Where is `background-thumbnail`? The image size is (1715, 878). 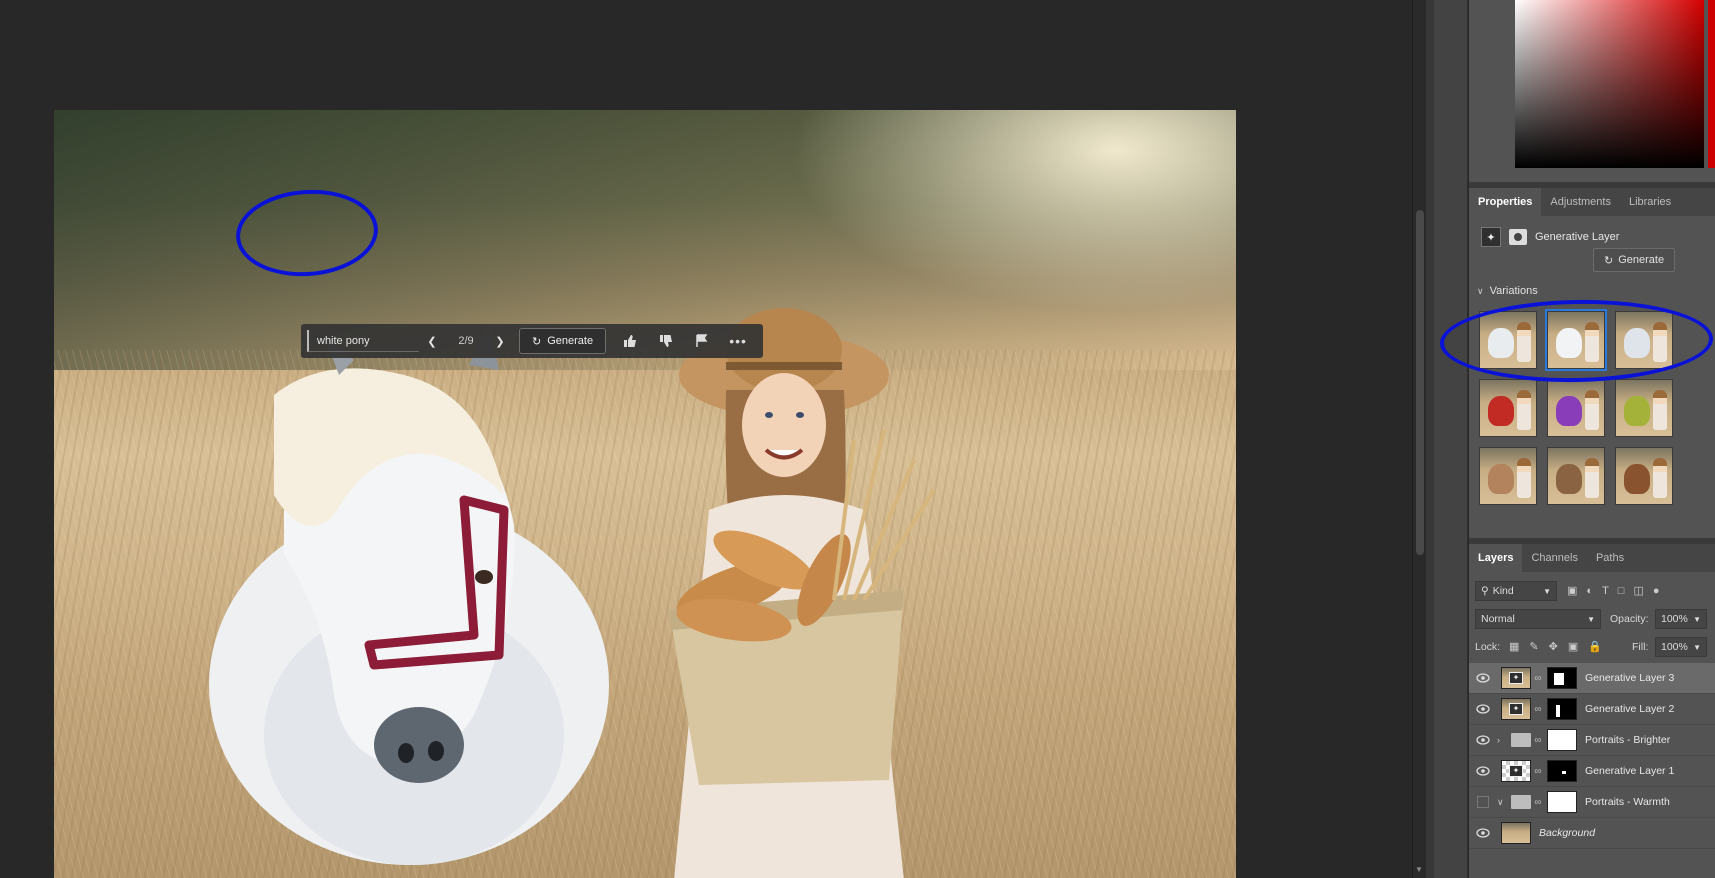 background-thumbnail is located at coordinates (1516, 833).